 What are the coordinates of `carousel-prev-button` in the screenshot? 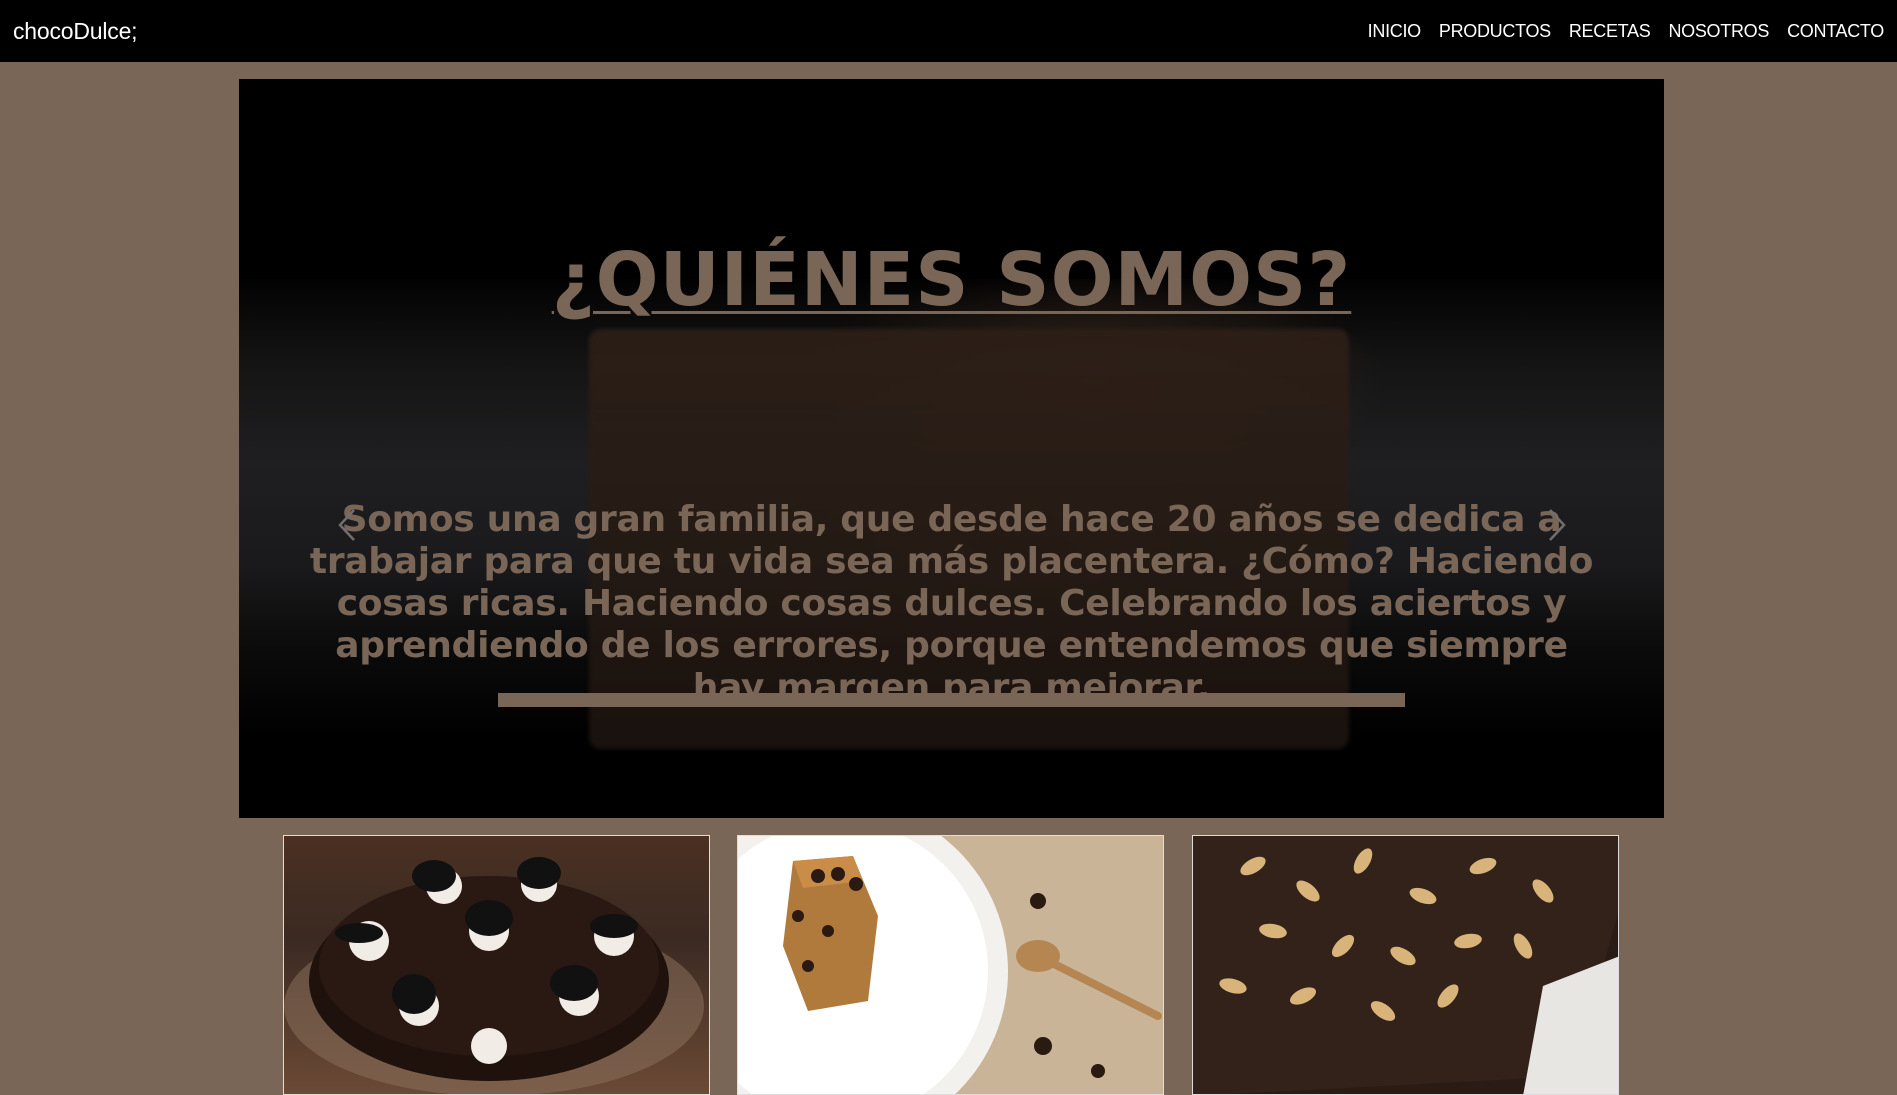 It's located at (348, 525).